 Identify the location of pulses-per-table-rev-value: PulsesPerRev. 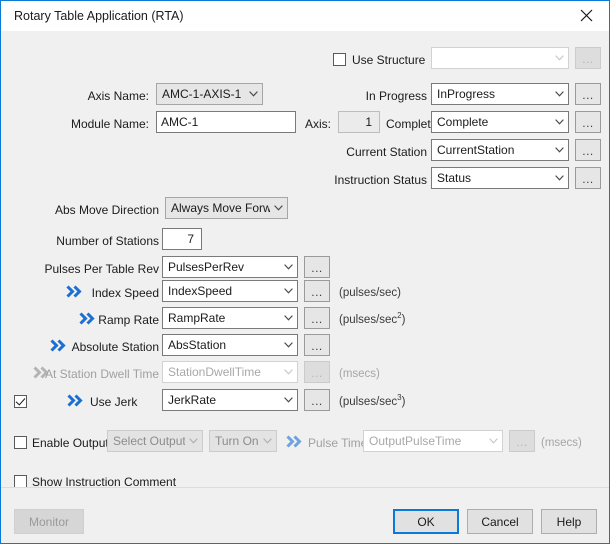
(206, 267).